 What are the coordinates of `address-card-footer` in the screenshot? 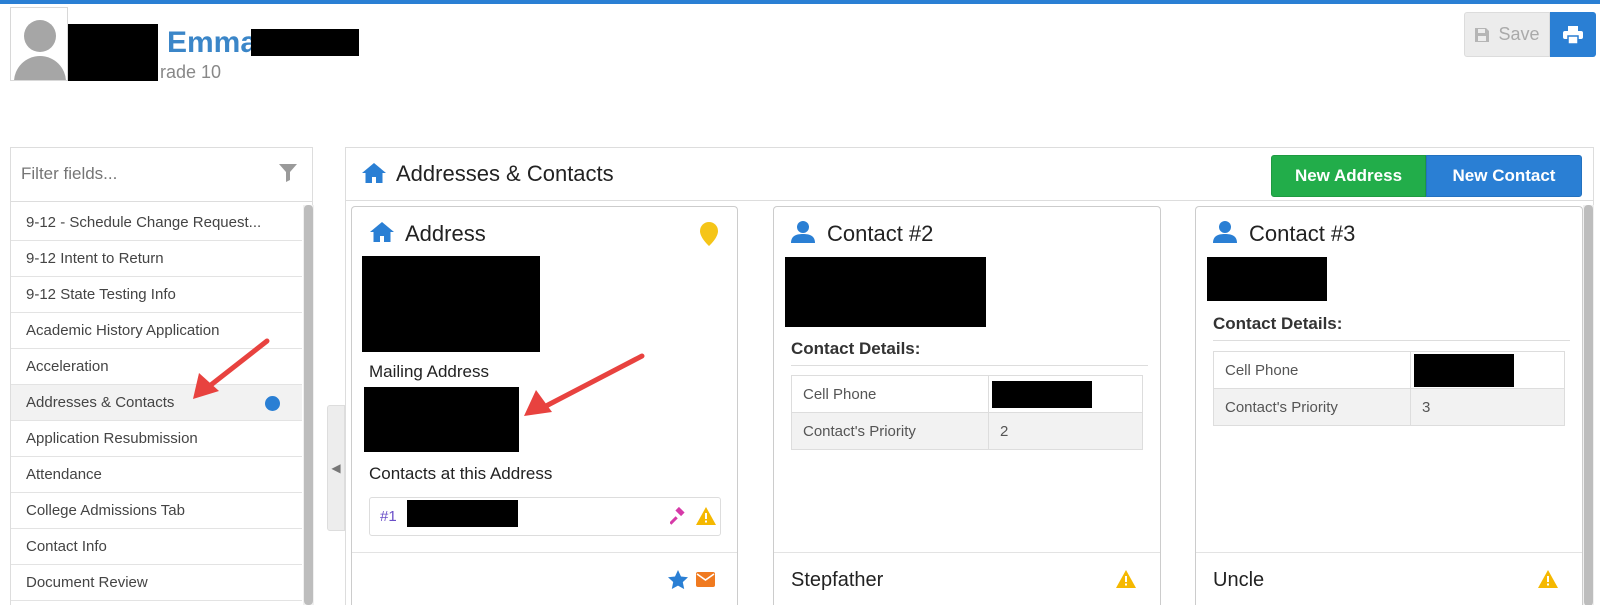 It's located at (544, 578).